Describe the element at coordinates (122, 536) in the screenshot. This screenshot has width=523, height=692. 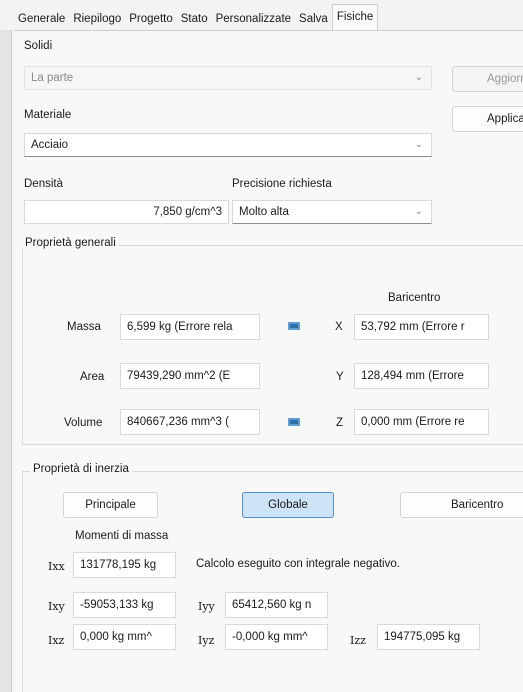
I see `momenti-label: Momenti di massa` at that location.